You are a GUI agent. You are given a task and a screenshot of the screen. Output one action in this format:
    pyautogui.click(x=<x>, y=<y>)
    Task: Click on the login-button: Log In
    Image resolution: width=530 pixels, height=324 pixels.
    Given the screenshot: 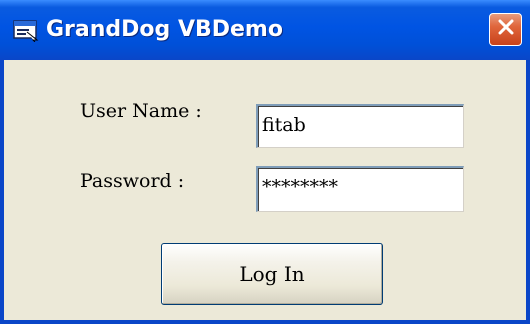 What is the action you would take?
    pyautogui.click(x=272, y=274)
    